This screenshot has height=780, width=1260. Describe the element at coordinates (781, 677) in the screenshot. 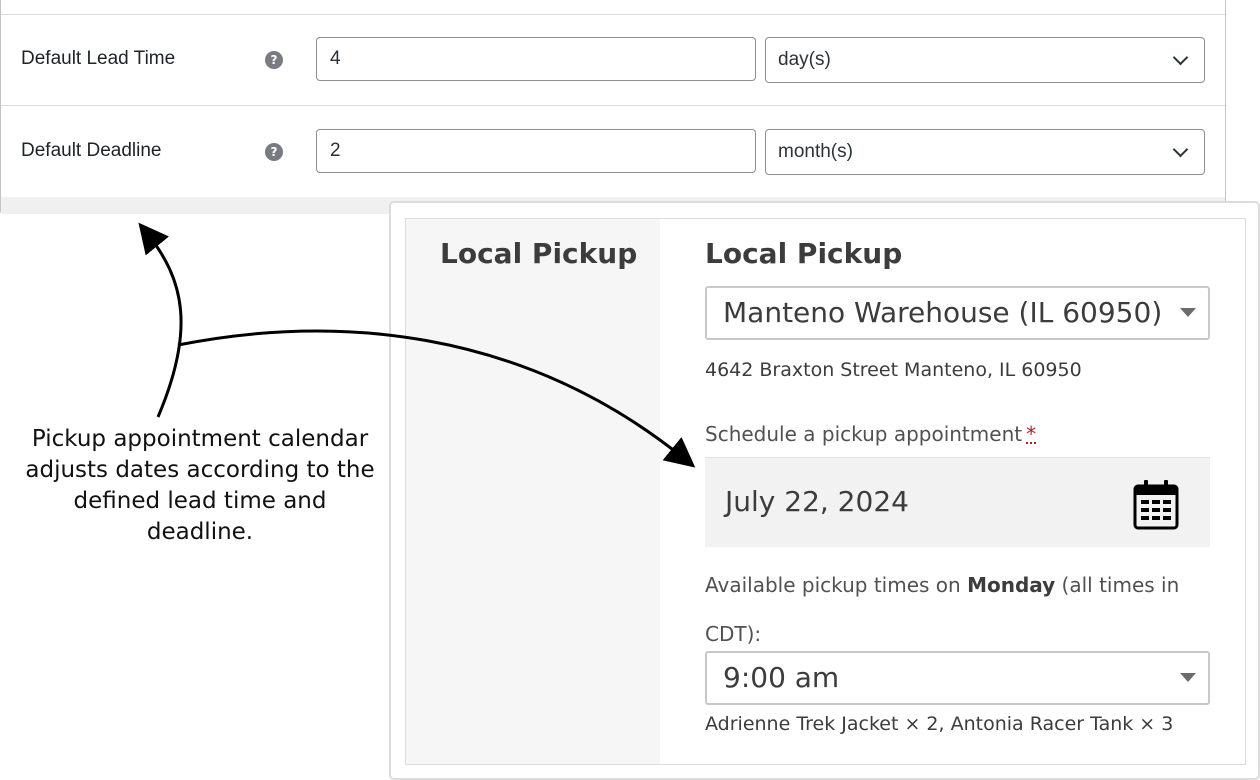

I see `pickup-time-value: 9:00 am` at that location.